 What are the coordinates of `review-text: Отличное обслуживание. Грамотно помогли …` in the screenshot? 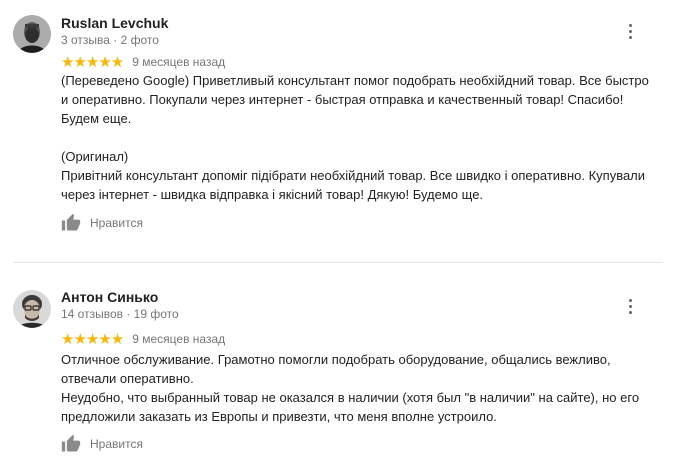 It's located at (356, 388).